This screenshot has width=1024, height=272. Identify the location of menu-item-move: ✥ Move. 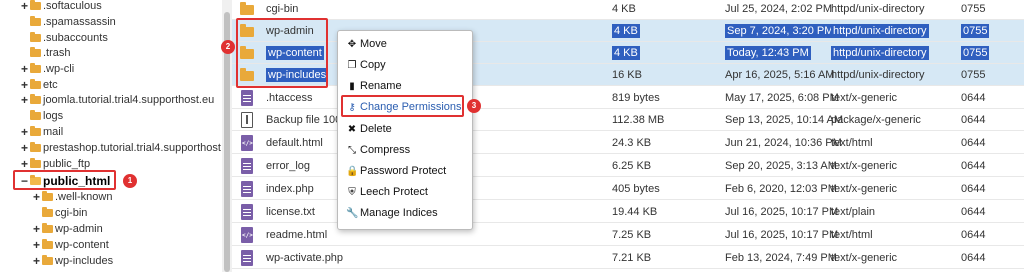
(366, 44).